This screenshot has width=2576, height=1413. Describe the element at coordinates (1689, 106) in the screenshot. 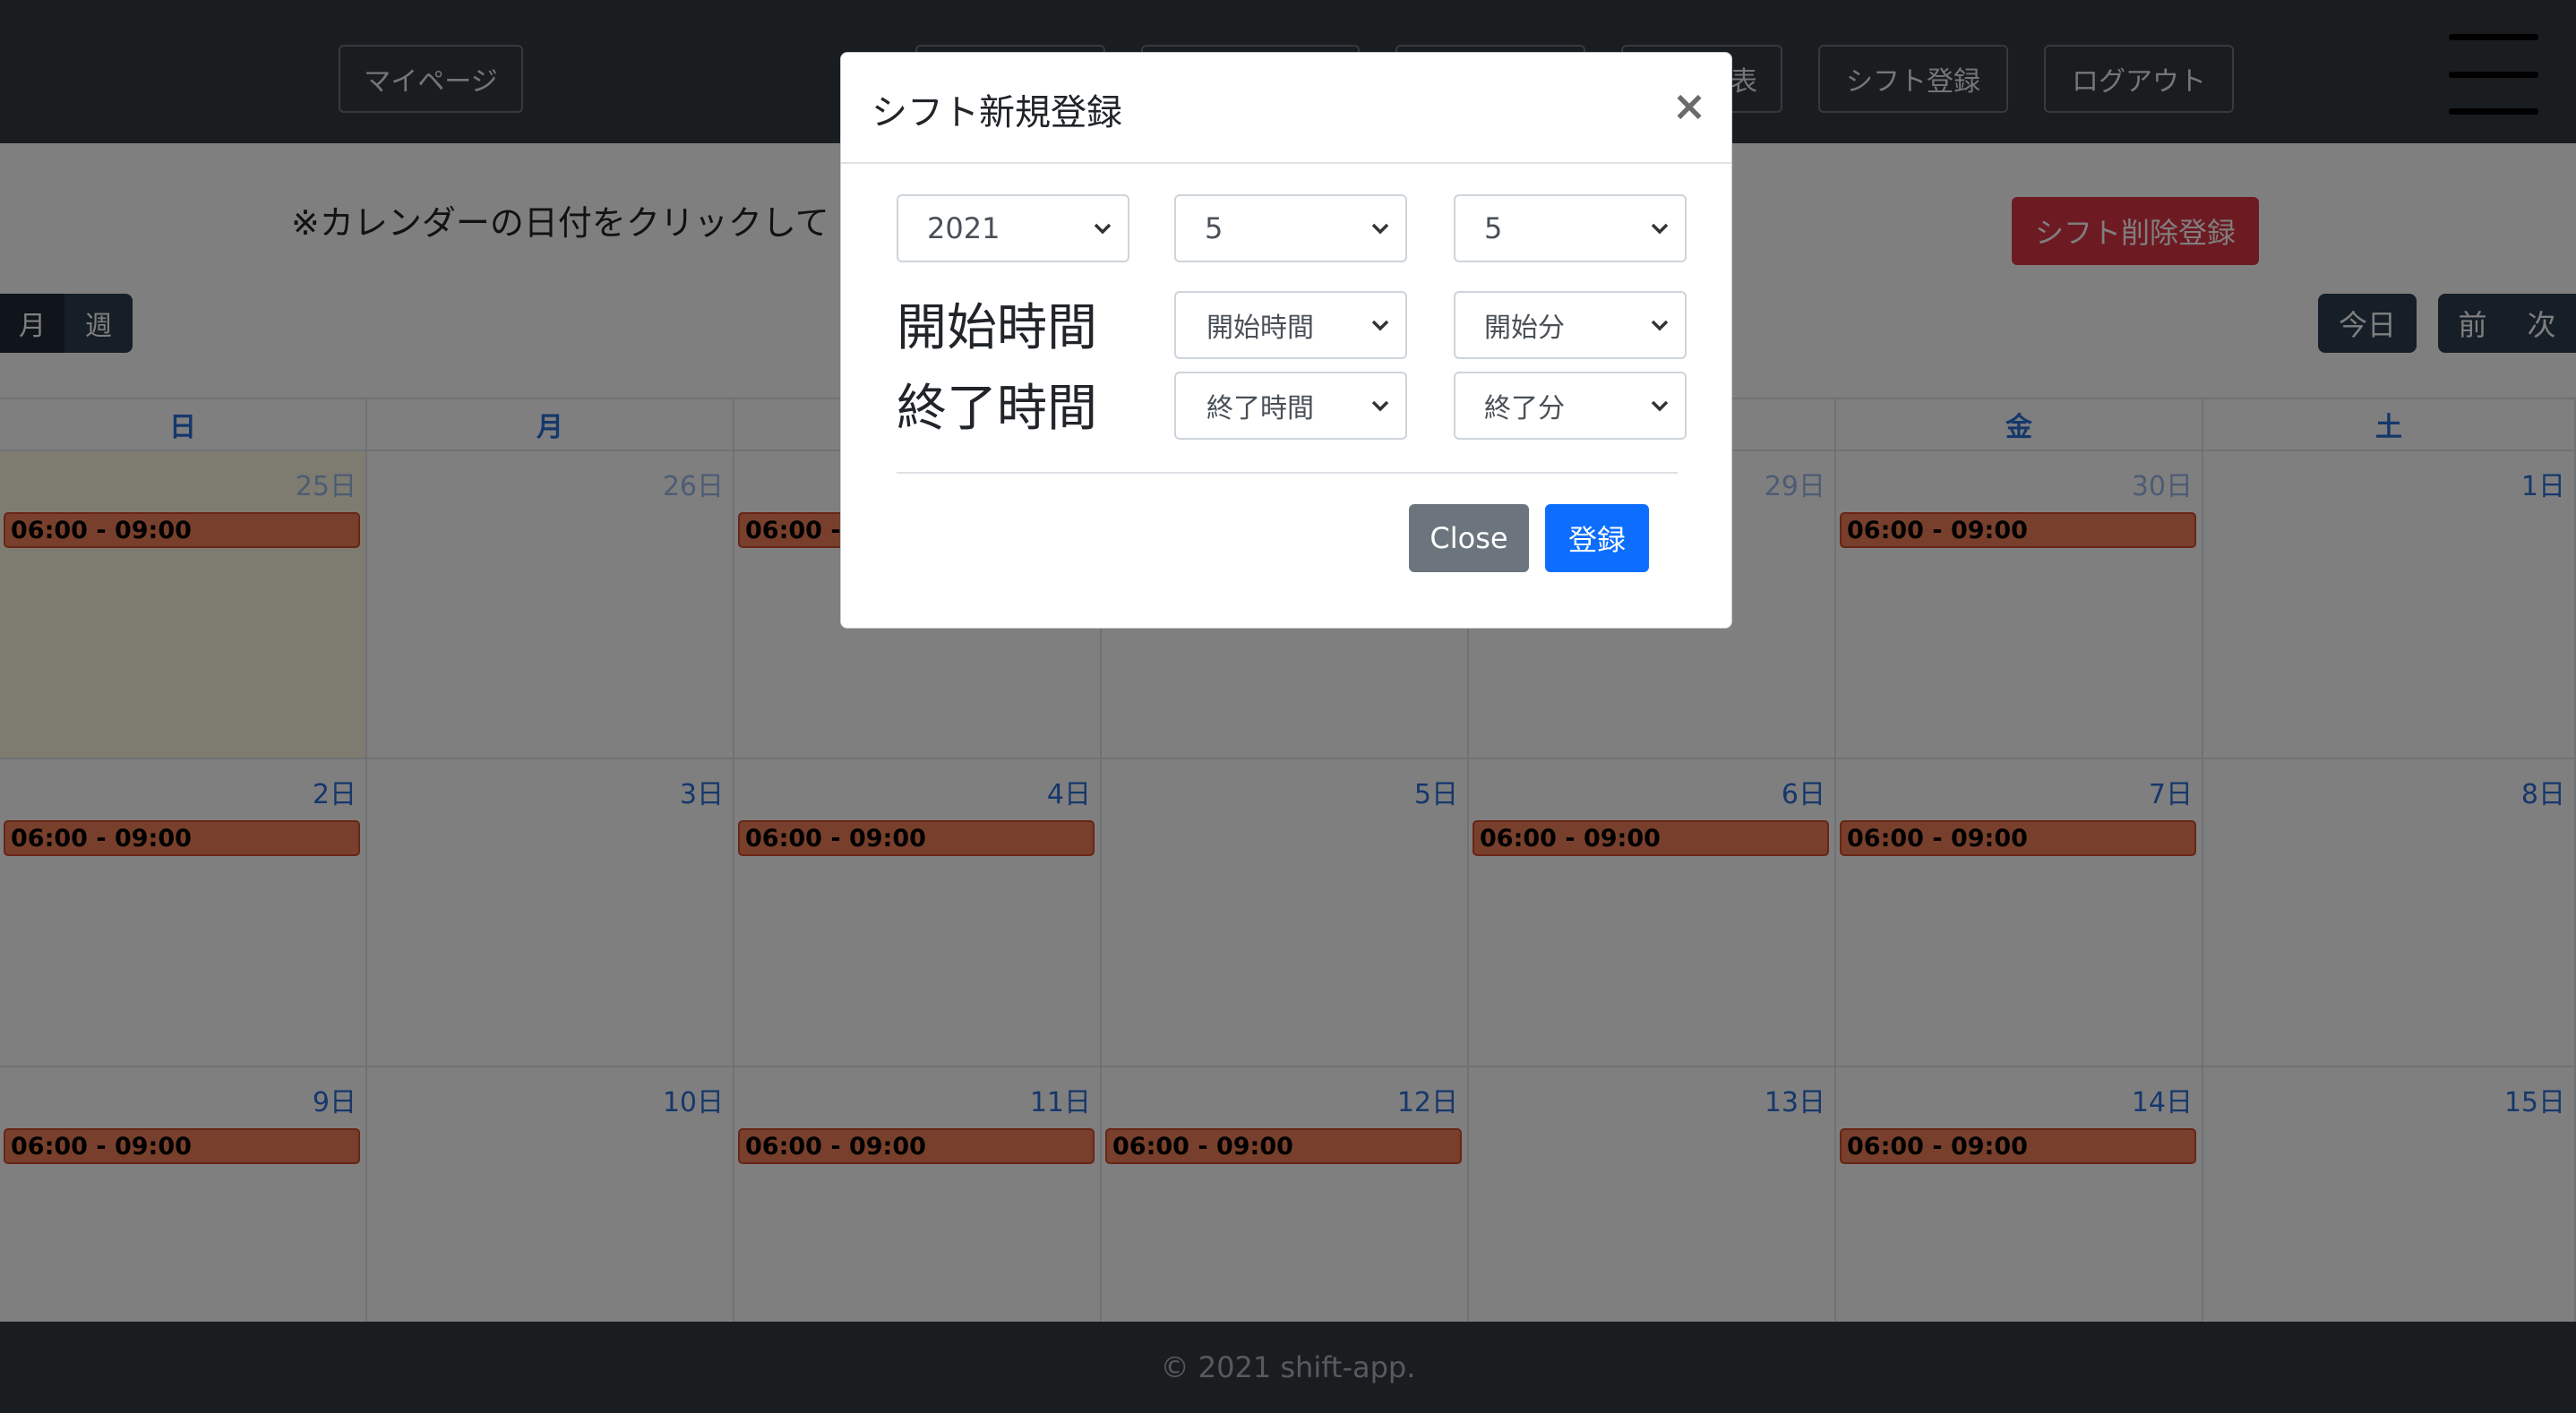

I see `close-icon: ×` at that location.